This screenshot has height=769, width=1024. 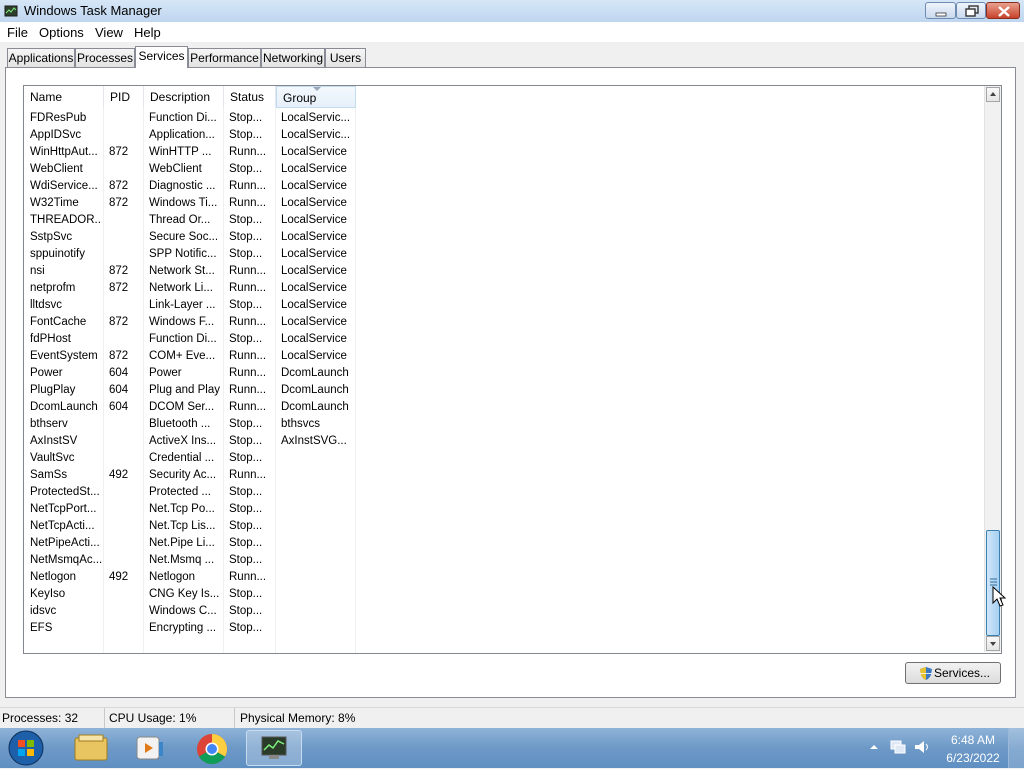 I want to click on service-description: Plug and Play, so click(x=184, y=390).